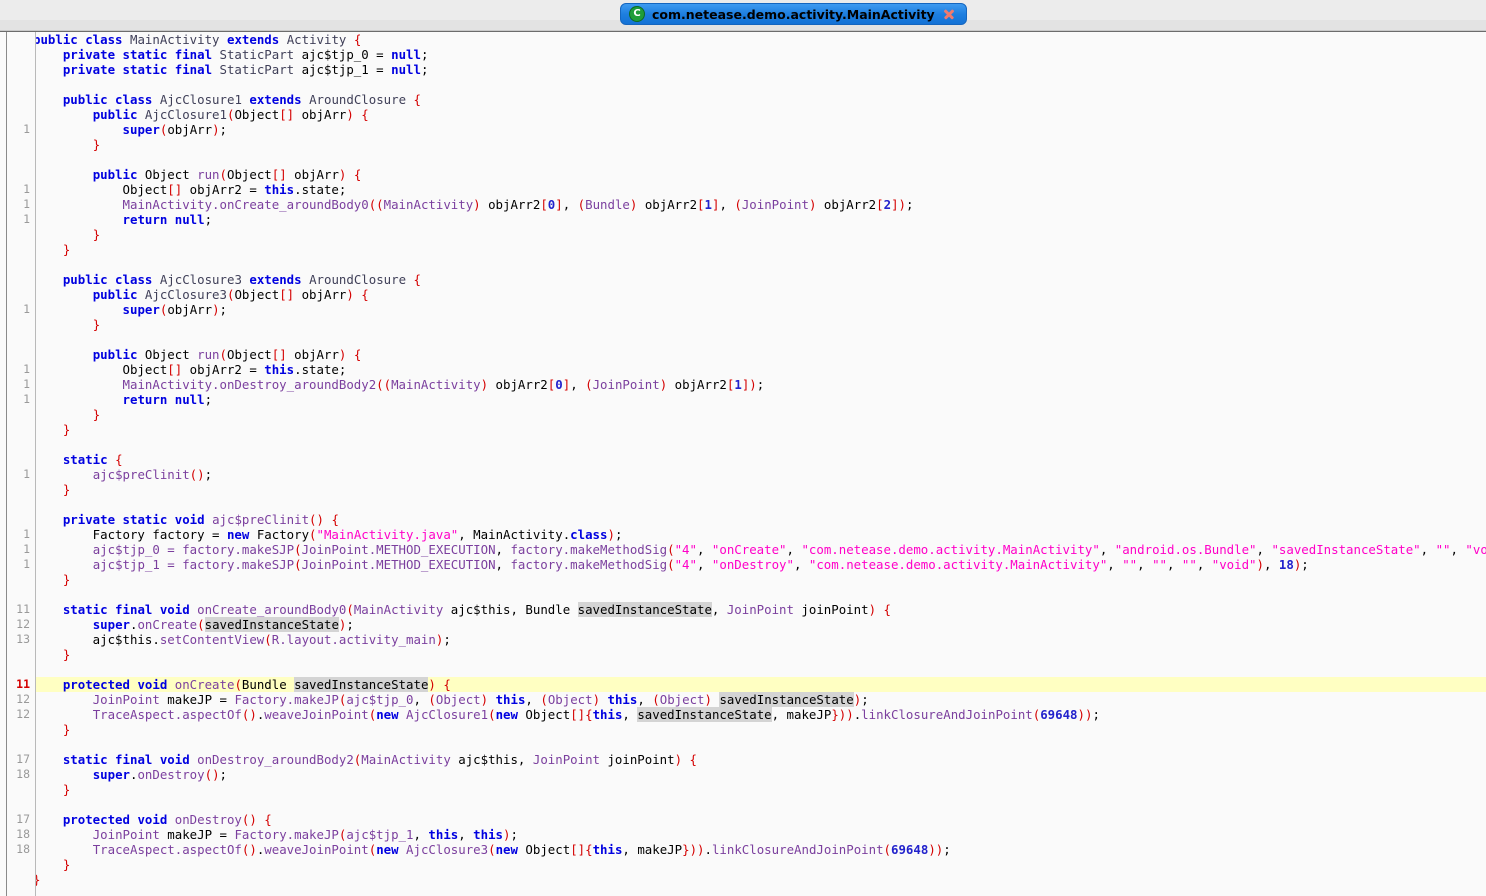  What do you see at coordinates (23, 834) in the screenshot?
I see `line-number: 18` at bounding box center [23, 834].